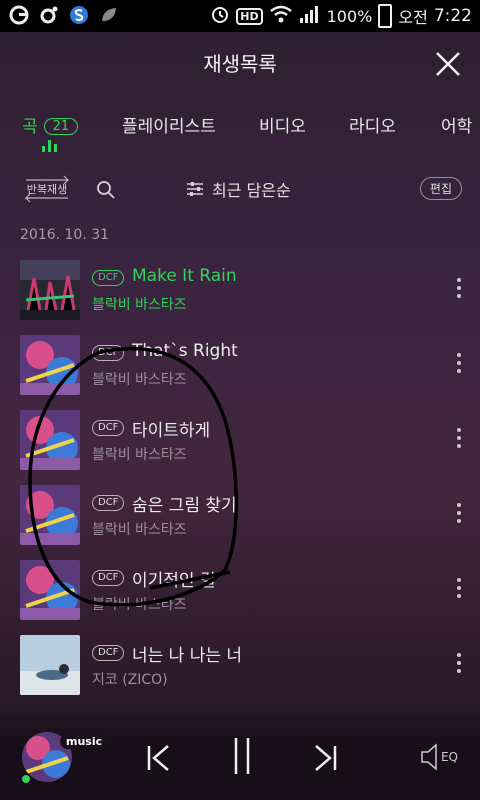 This screenshot has width=480, height=800. I want to click on sort-button: 최근 담은순, so click(238, 189).